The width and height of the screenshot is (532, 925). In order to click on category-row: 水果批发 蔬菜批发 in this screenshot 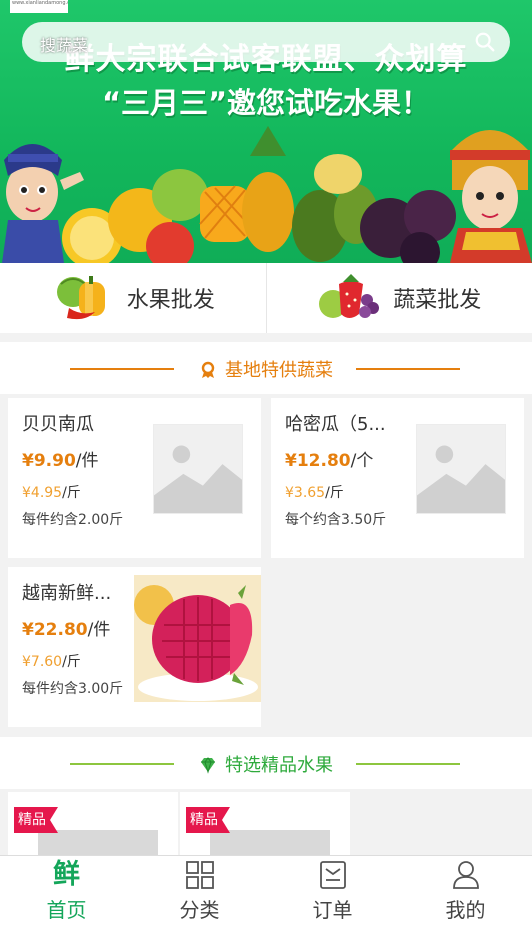, I will do `click(266, 298)`.